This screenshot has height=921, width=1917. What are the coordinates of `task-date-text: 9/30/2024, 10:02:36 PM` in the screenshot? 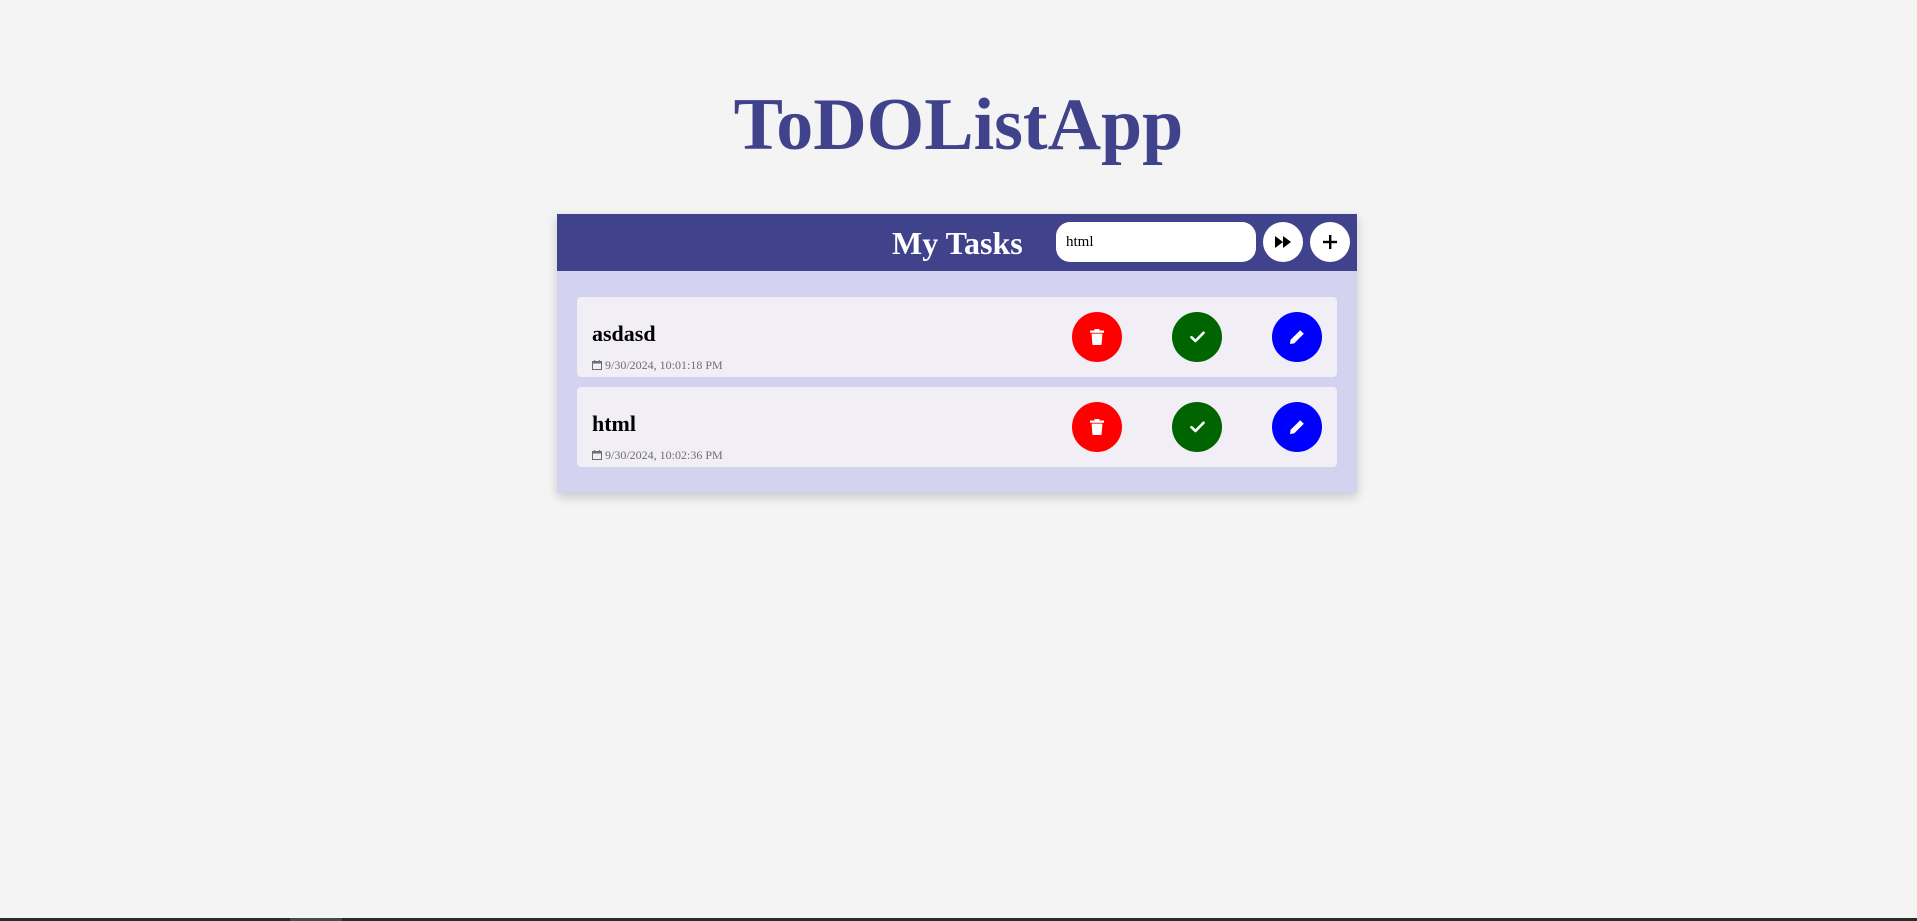 It's located at (664, 455).